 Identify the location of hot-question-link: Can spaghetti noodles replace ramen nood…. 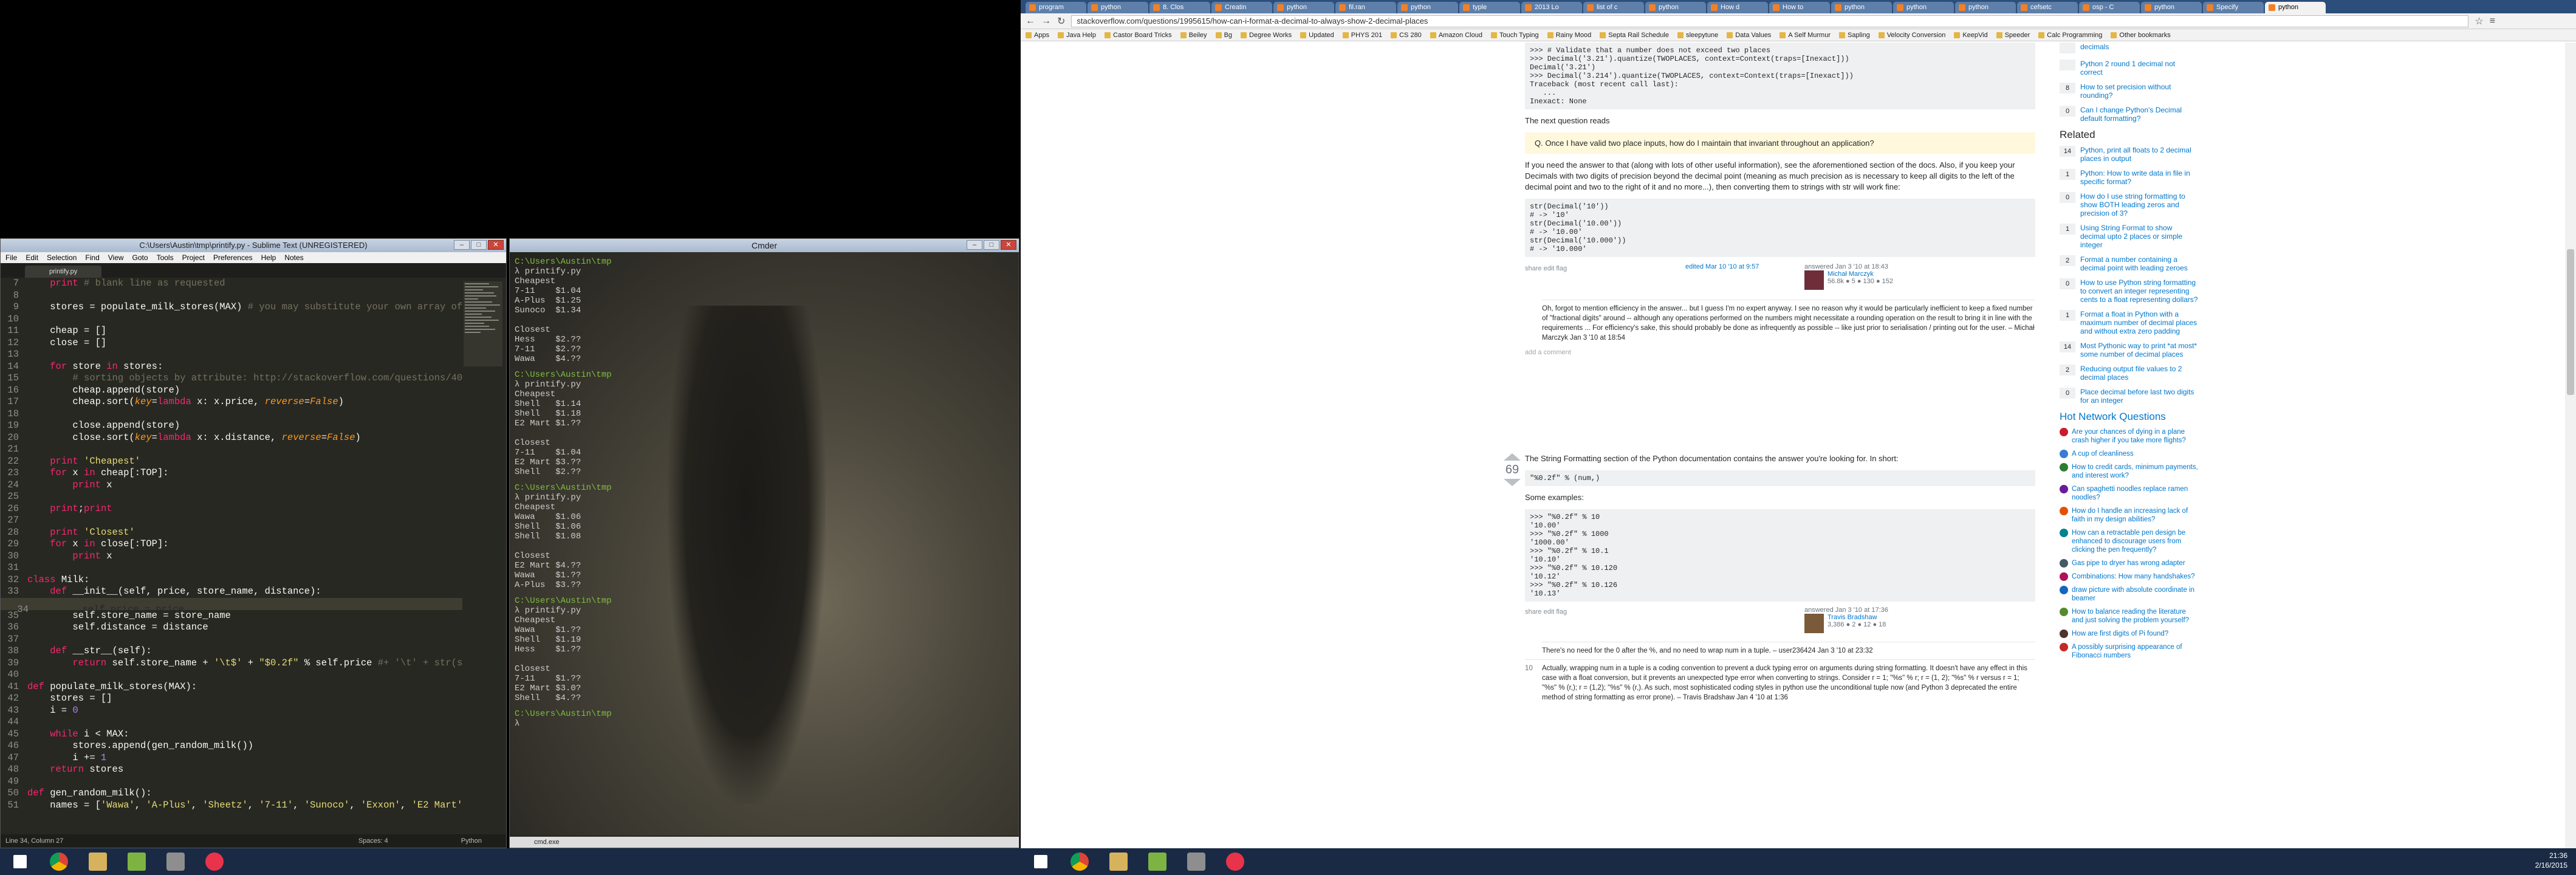
(2135, 493).